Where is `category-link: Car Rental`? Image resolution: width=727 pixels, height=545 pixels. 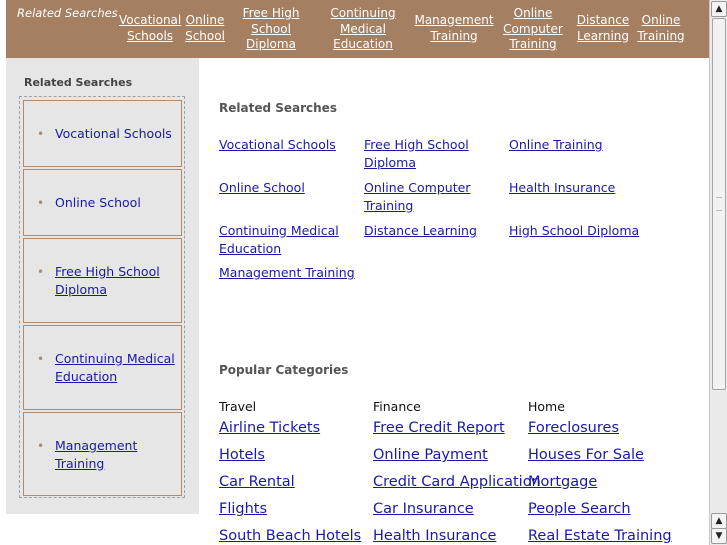 category-link: Car Rental is located at coordinates (257, 482).